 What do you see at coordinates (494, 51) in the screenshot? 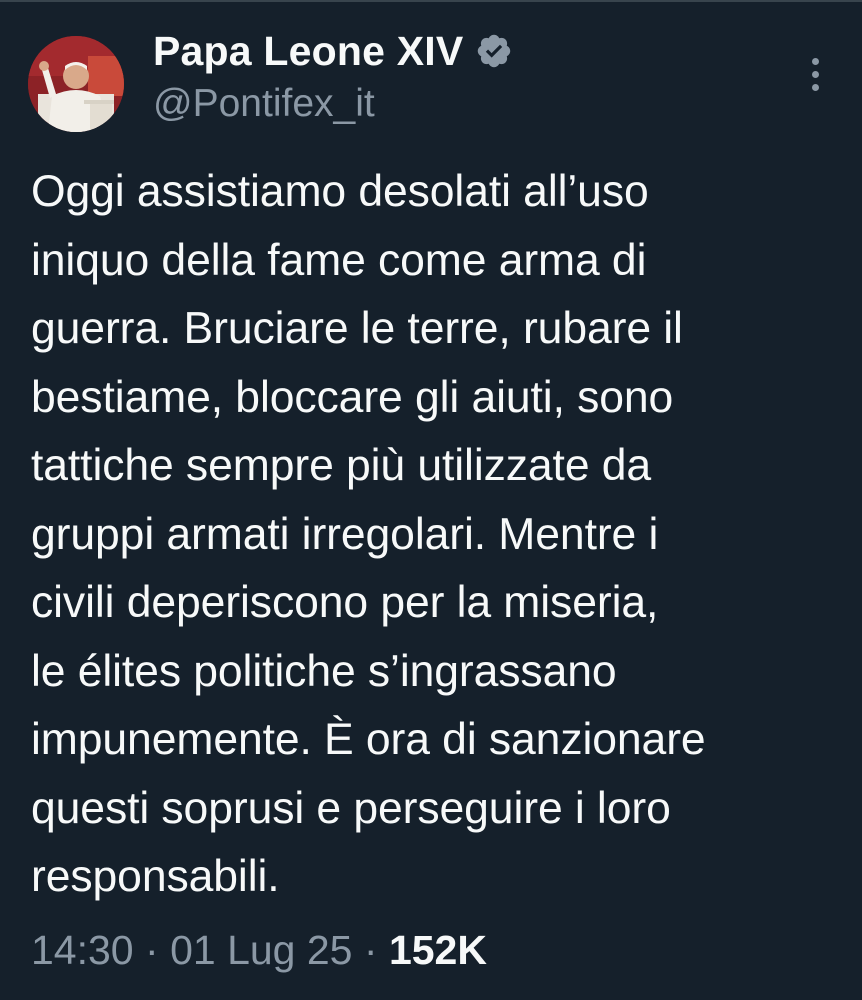
I see `verified-badge-icon` at bounding box center [494, 51].